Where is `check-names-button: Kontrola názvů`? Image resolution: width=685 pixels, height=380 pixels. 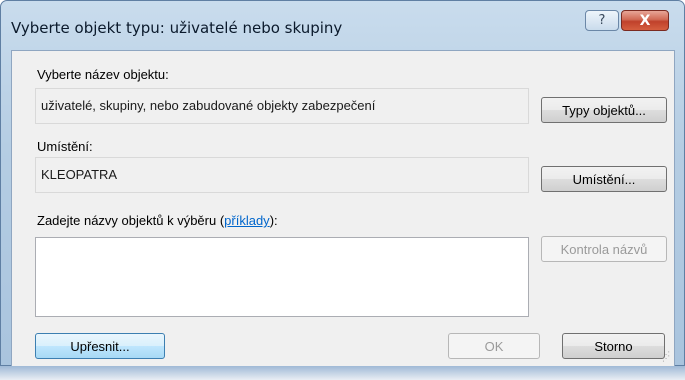
check-names-button: Kontrola názvů is located at coordinates (604, 249).